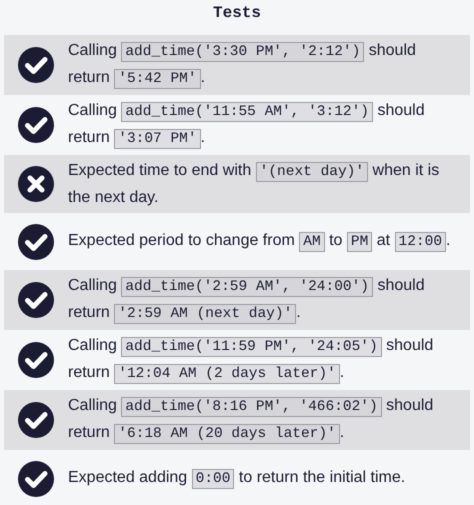 Image resolution: width=474 pixels, height=505 pixels. Describe the element at coordinates (247, 301) in the screenshot. I see `test-description: Calling add_time('2:59 AM', '24:00') should return '2:59 AM (next day)' .` at that location.